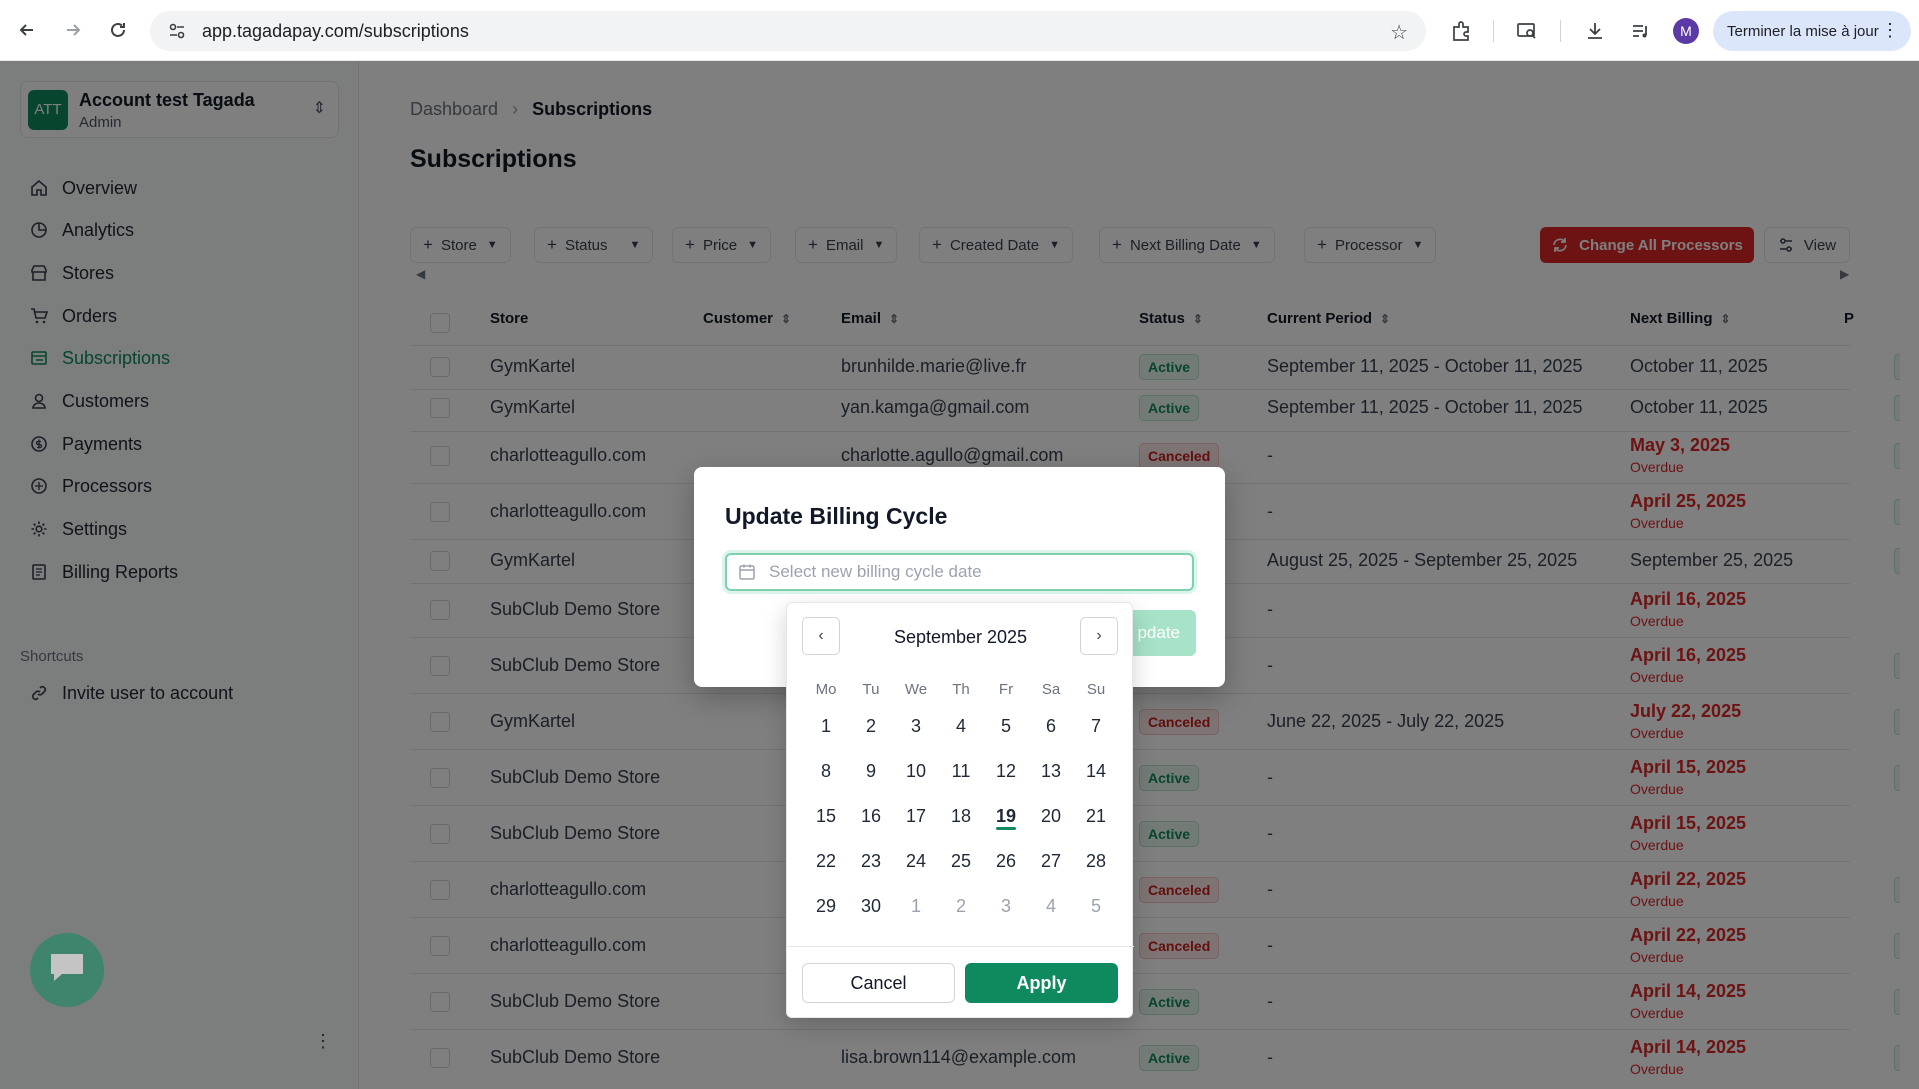 This screenshot has height=1089, width=1919. Describe the element at coordinates (1051, 771) in the screenshot. I see `calendar-day: 13` at that location.